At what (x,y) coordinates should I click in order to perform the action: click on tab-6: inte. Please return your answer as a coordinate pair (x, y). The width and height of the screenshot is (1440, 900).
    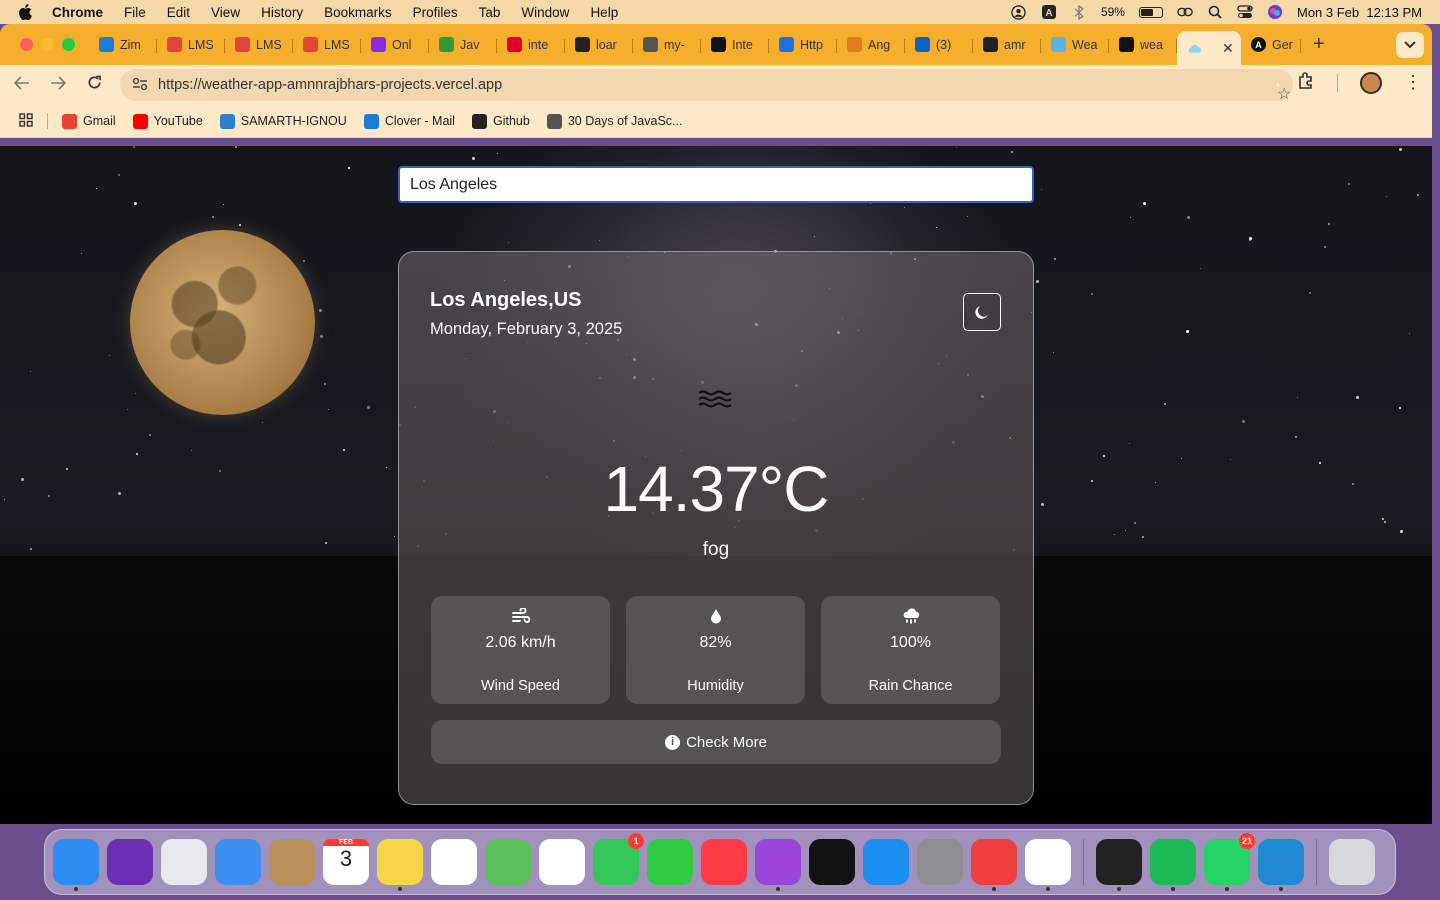
    Looking at the image, I should click on (531, 45).